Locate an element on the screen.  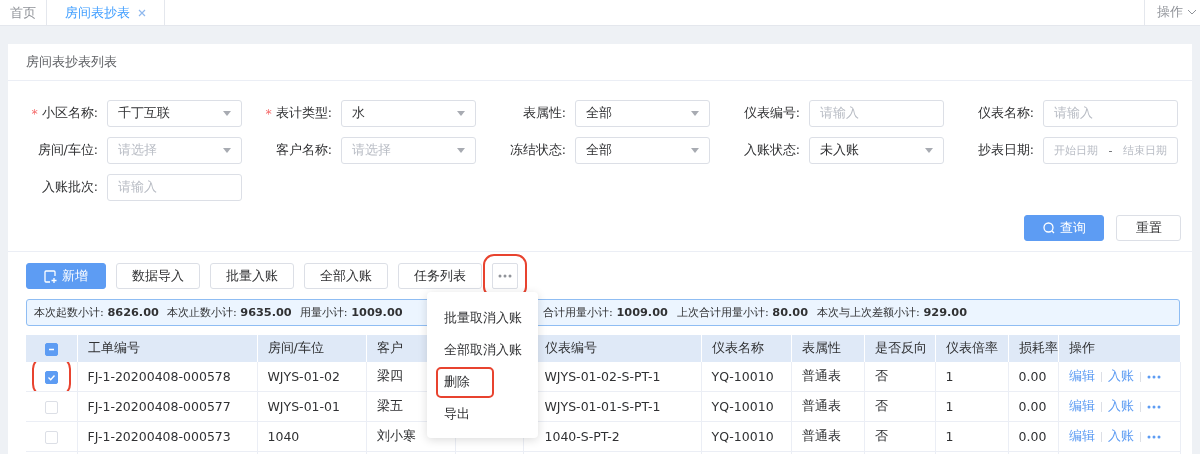
select-all-checkbox is located at coordinates (51, 349).